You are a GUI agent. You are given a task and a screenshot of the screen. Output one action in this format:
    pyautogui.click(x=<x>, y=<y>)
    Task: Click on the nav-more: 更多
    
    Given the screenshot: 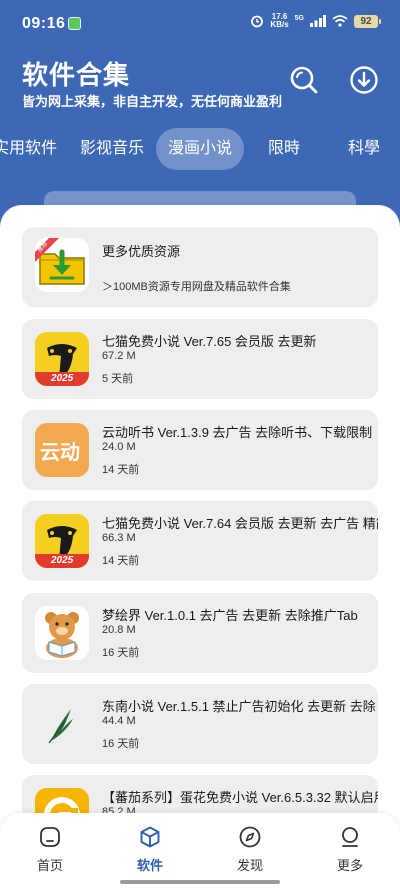 What is the action you would take?
    pyautogui.click(x=350, y=849)
    